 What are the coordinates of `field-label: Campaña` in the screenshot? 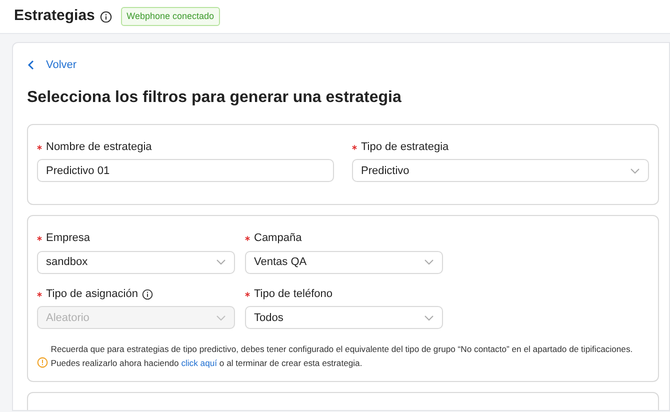 It's located at (278, 238).